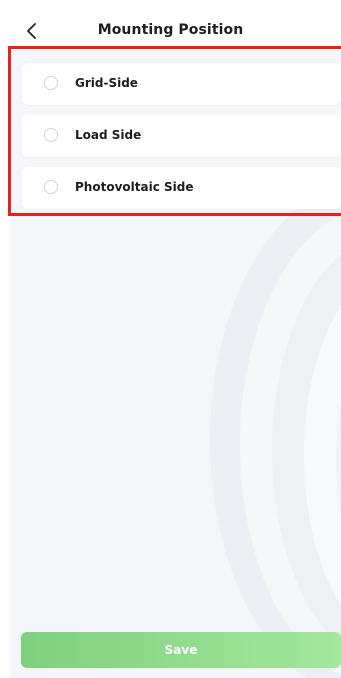 The image size is (341, 678). I want to click on option-grid-side: Grid-Side, so click(181, 84).